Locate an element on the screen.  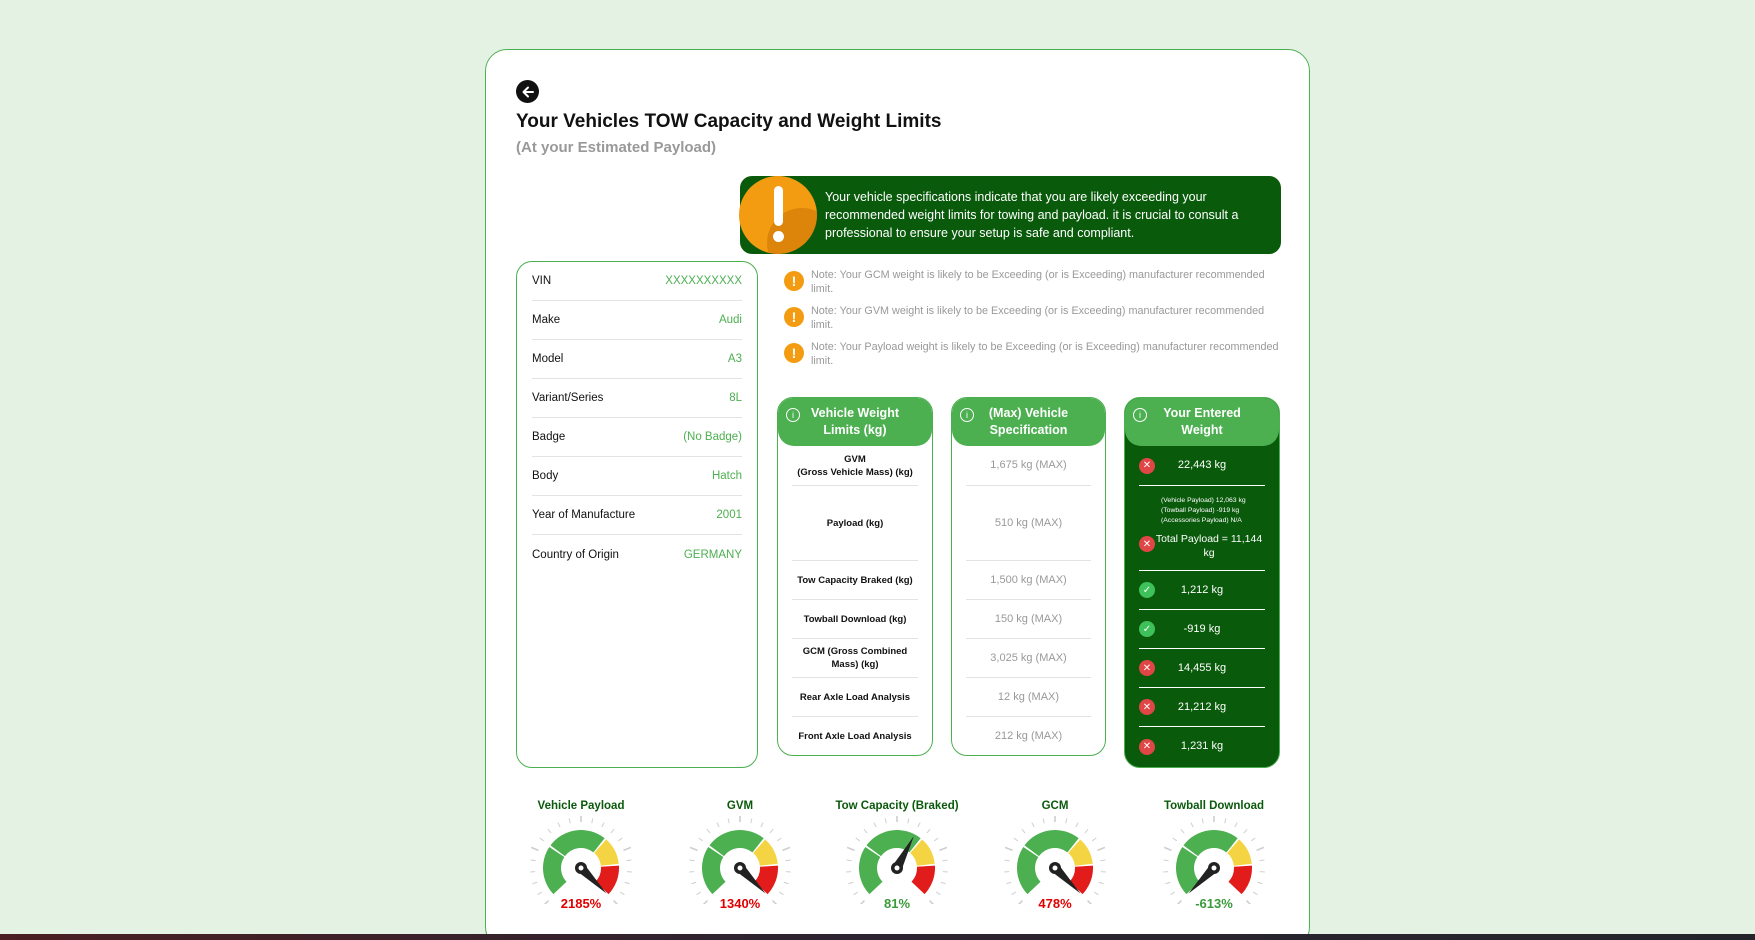
gauge-label: Vehicle Payload is located at coordinates (581, 806).